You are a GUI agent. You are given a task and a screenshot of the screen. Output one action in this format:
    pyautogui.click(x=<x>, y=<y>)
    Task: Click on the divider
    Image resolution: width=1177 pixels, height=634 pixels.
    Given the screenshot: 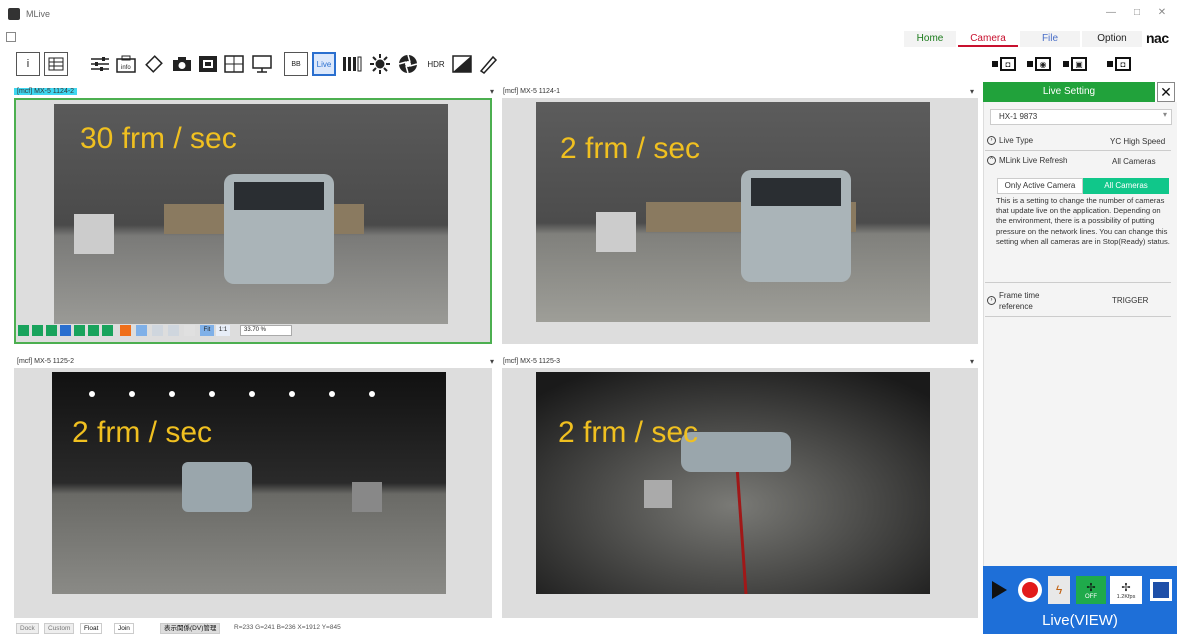 What is the action you would take?
    pyautogui.click(x=1078, y=282)
    